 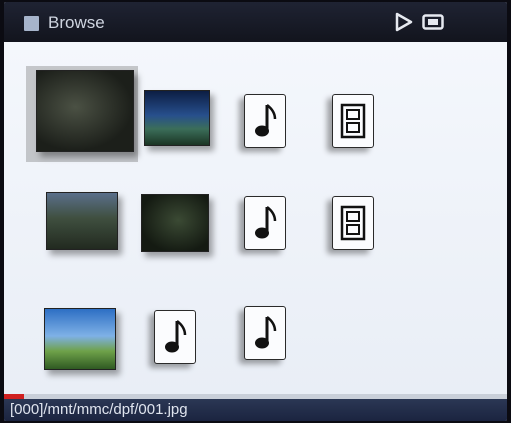 I want to click on top-bar: Browse, so click(x=255, y=22).